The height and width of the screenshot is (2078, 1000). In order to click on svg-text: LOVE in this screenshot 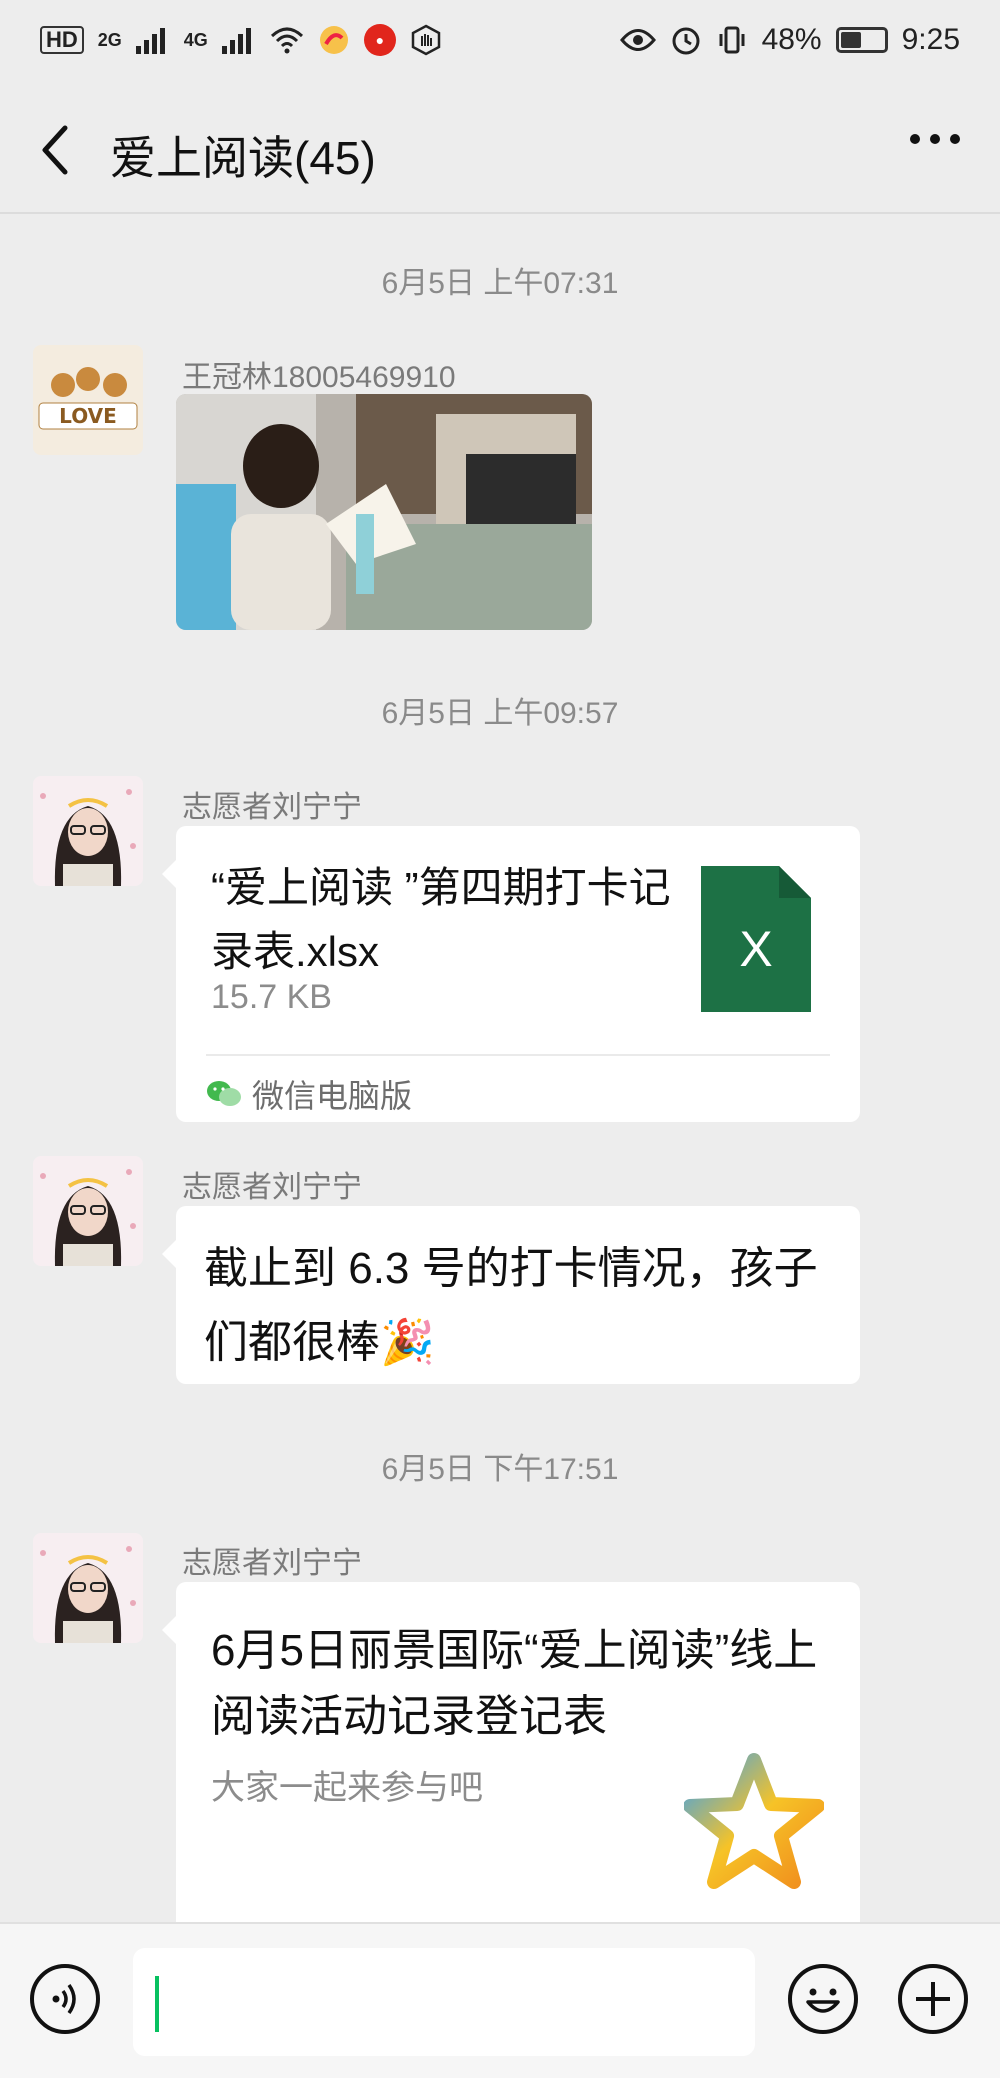, I will do `click(88, 416)`.